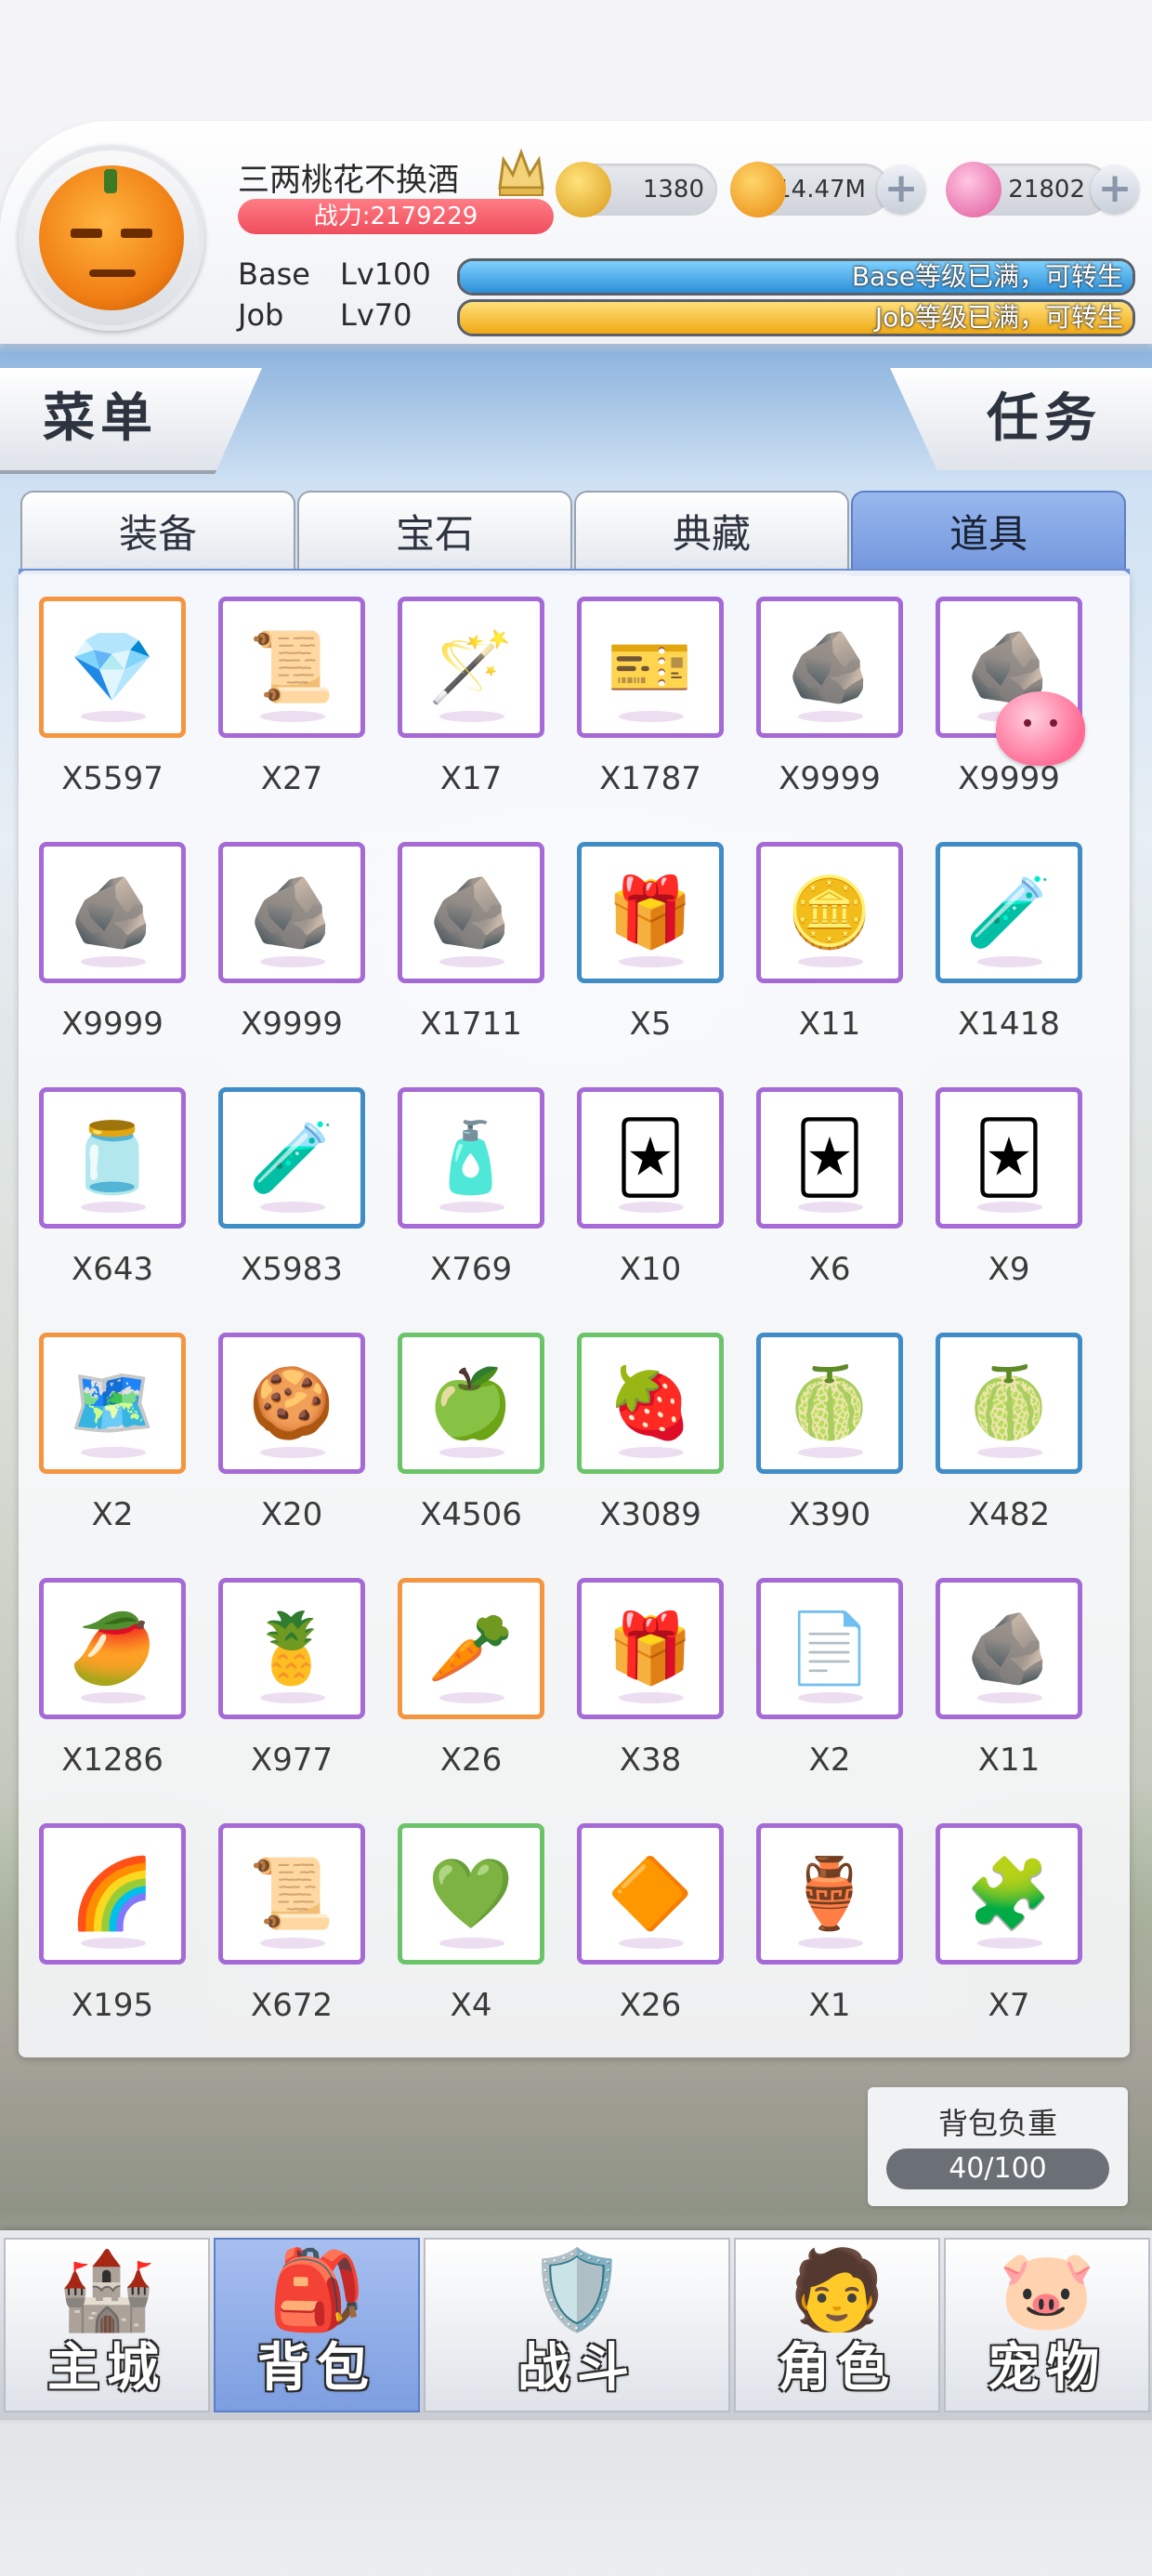  Describe the element at coordinates (106, 2368) in the screenshot. I see `nav-label: 主城` at that location.